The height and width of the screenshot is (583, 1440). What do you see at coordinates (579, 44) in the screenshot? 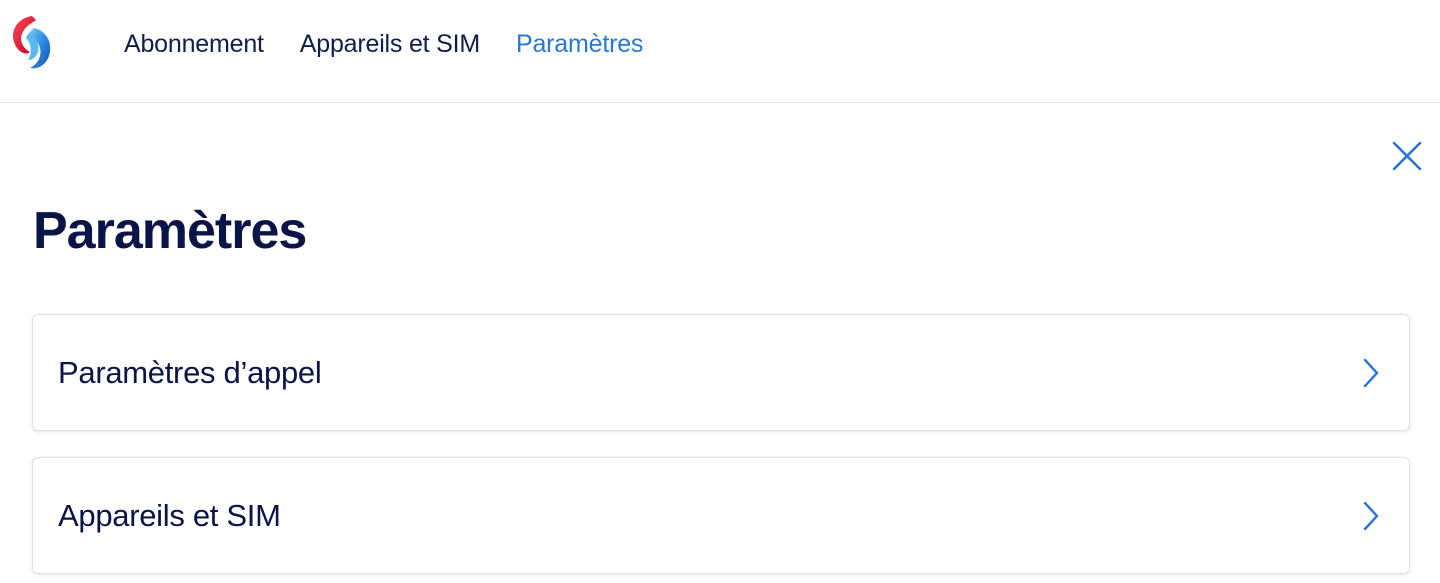
I see `nav-item-parametres: Paramètres` at bounding box center [579, 44].